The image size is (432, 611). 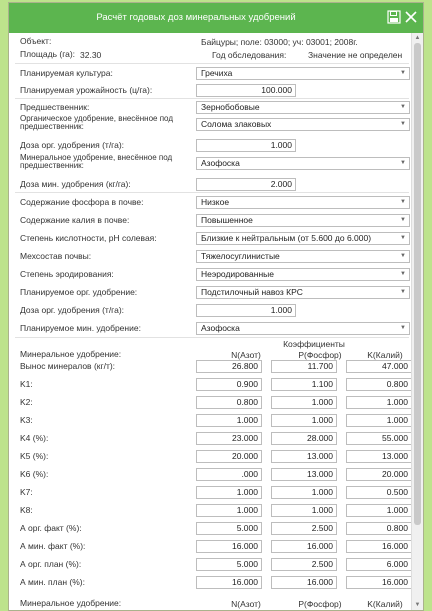 I want to click on survey-year-label: Год обследования:, so click(x=249, y=55).